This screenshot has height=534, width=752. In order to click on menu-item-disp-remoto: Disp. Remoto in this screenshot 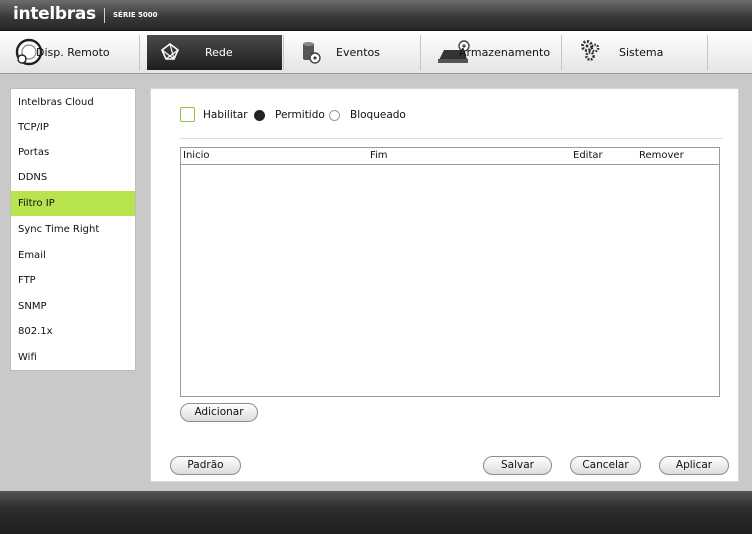, I will do `click(75, 52)`.